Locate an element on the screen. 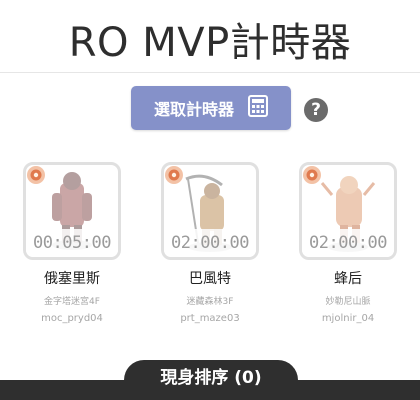 The width and height of the screenshot is (420, 400). mvp-map-id: mjolnir_04 is located at coordinates (348, 318).